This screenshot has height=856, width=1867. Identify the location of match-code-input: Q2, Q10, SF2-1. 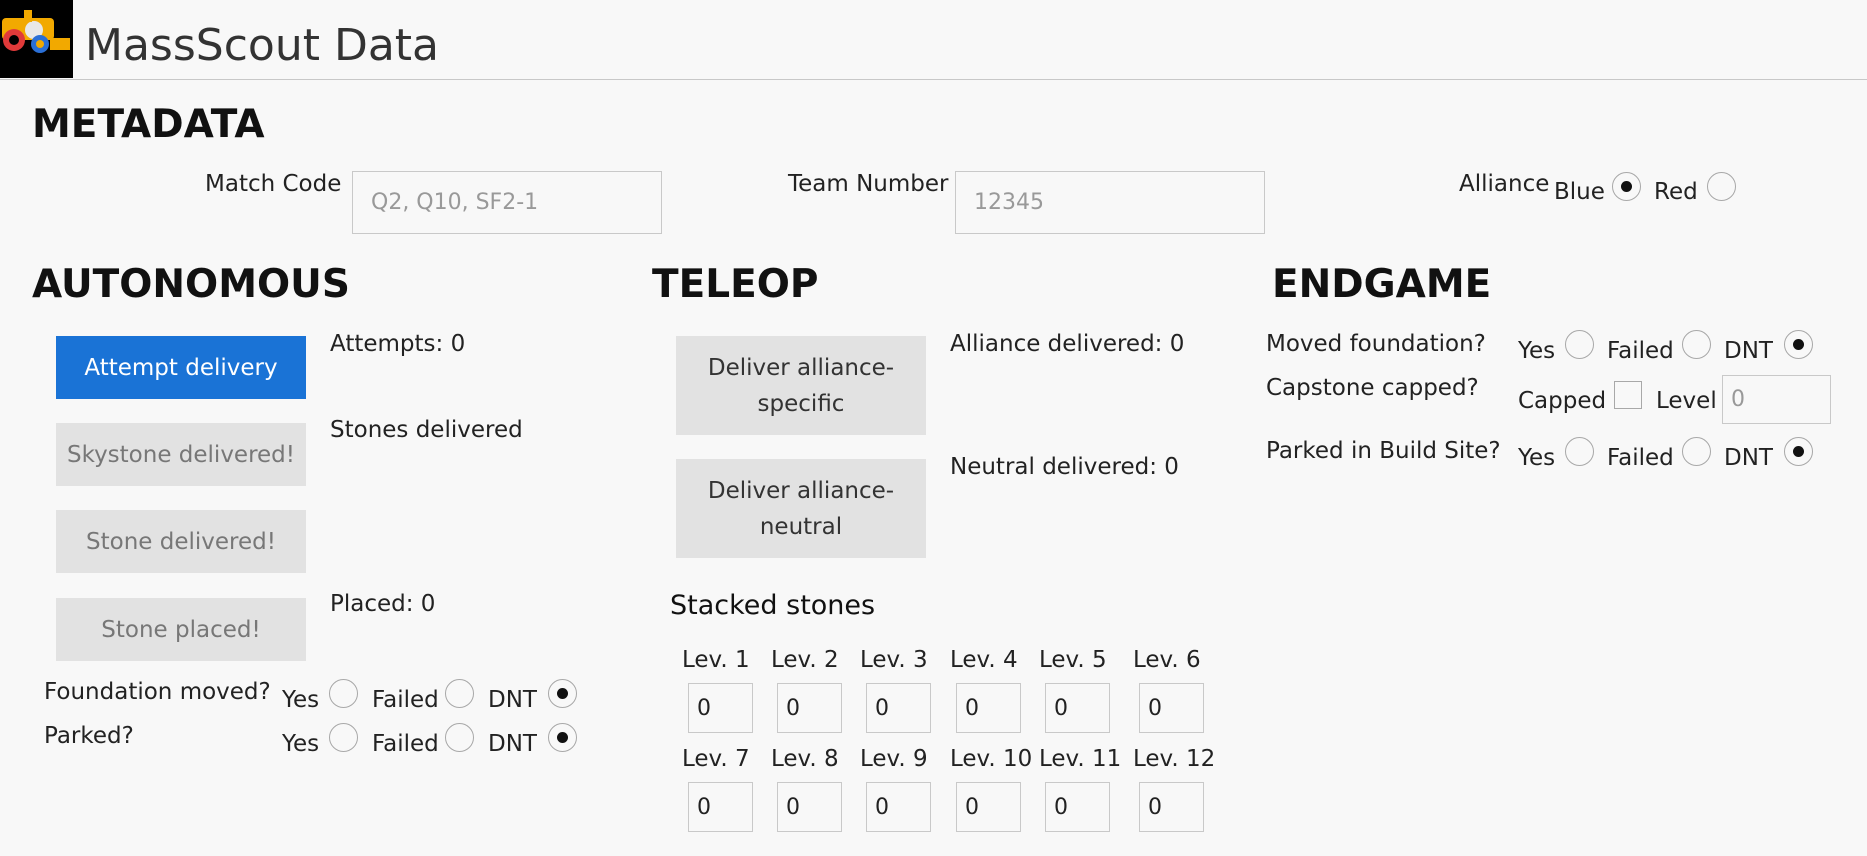
(507, 202).